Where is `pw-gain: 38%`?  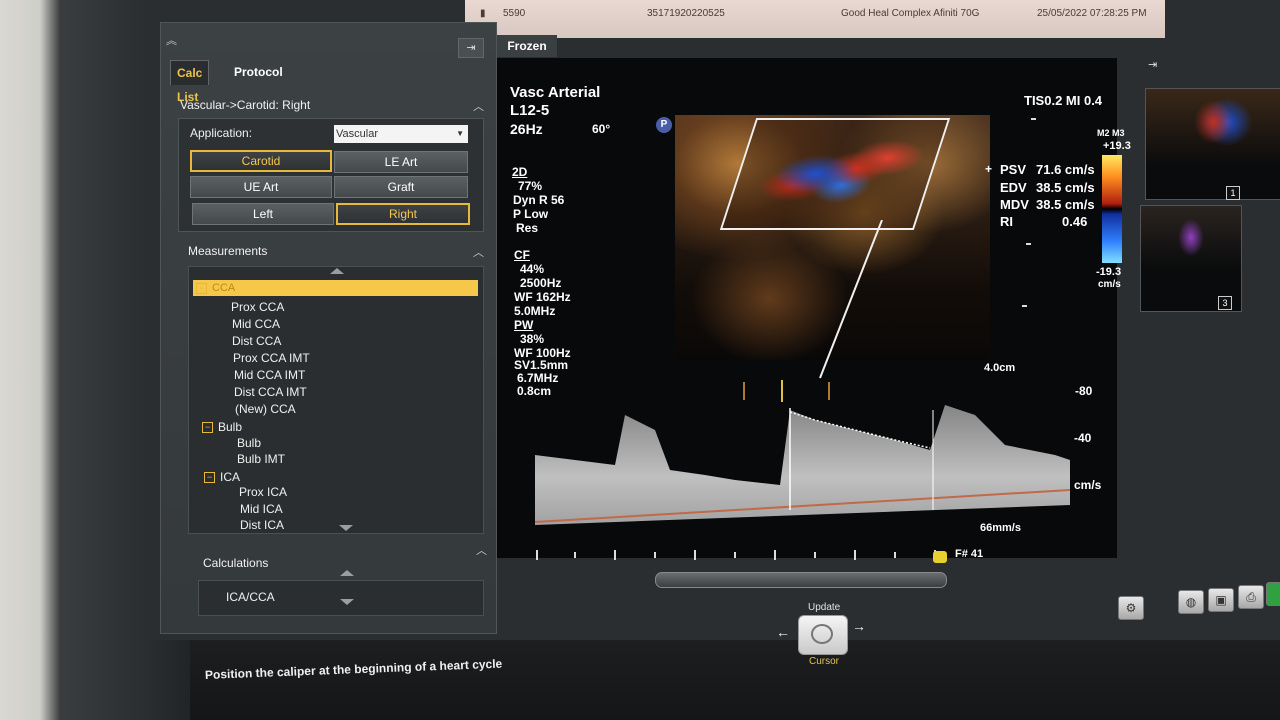 pw-gain: 38% is located at coordinates (532, 339).